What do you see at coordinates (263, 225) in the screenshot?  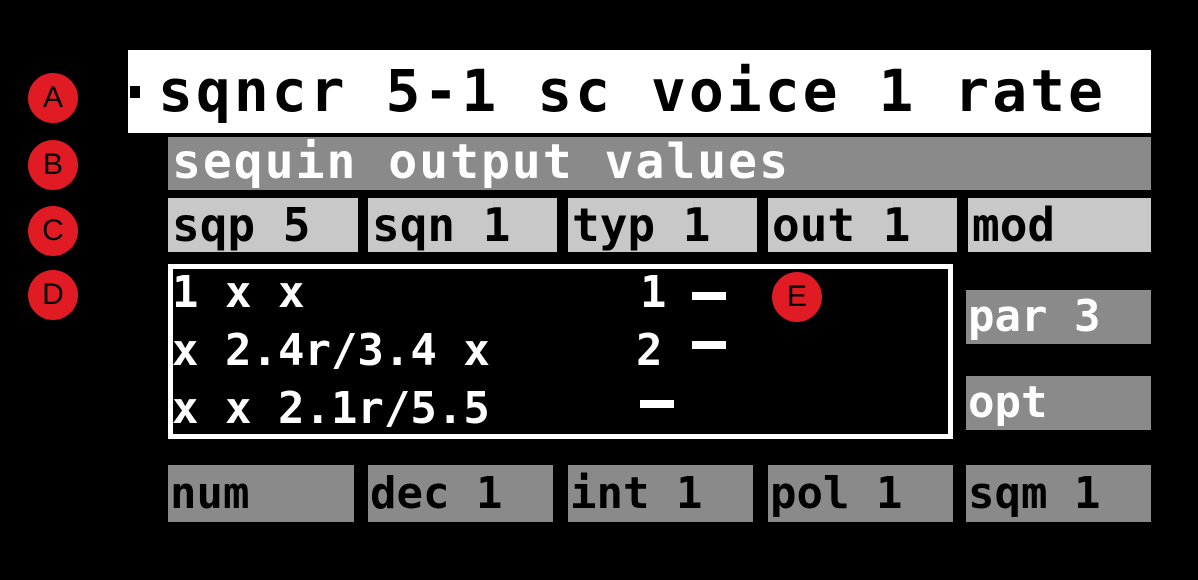 I see `tab-sqp: sqp 5` at bounding box center [263, 225].